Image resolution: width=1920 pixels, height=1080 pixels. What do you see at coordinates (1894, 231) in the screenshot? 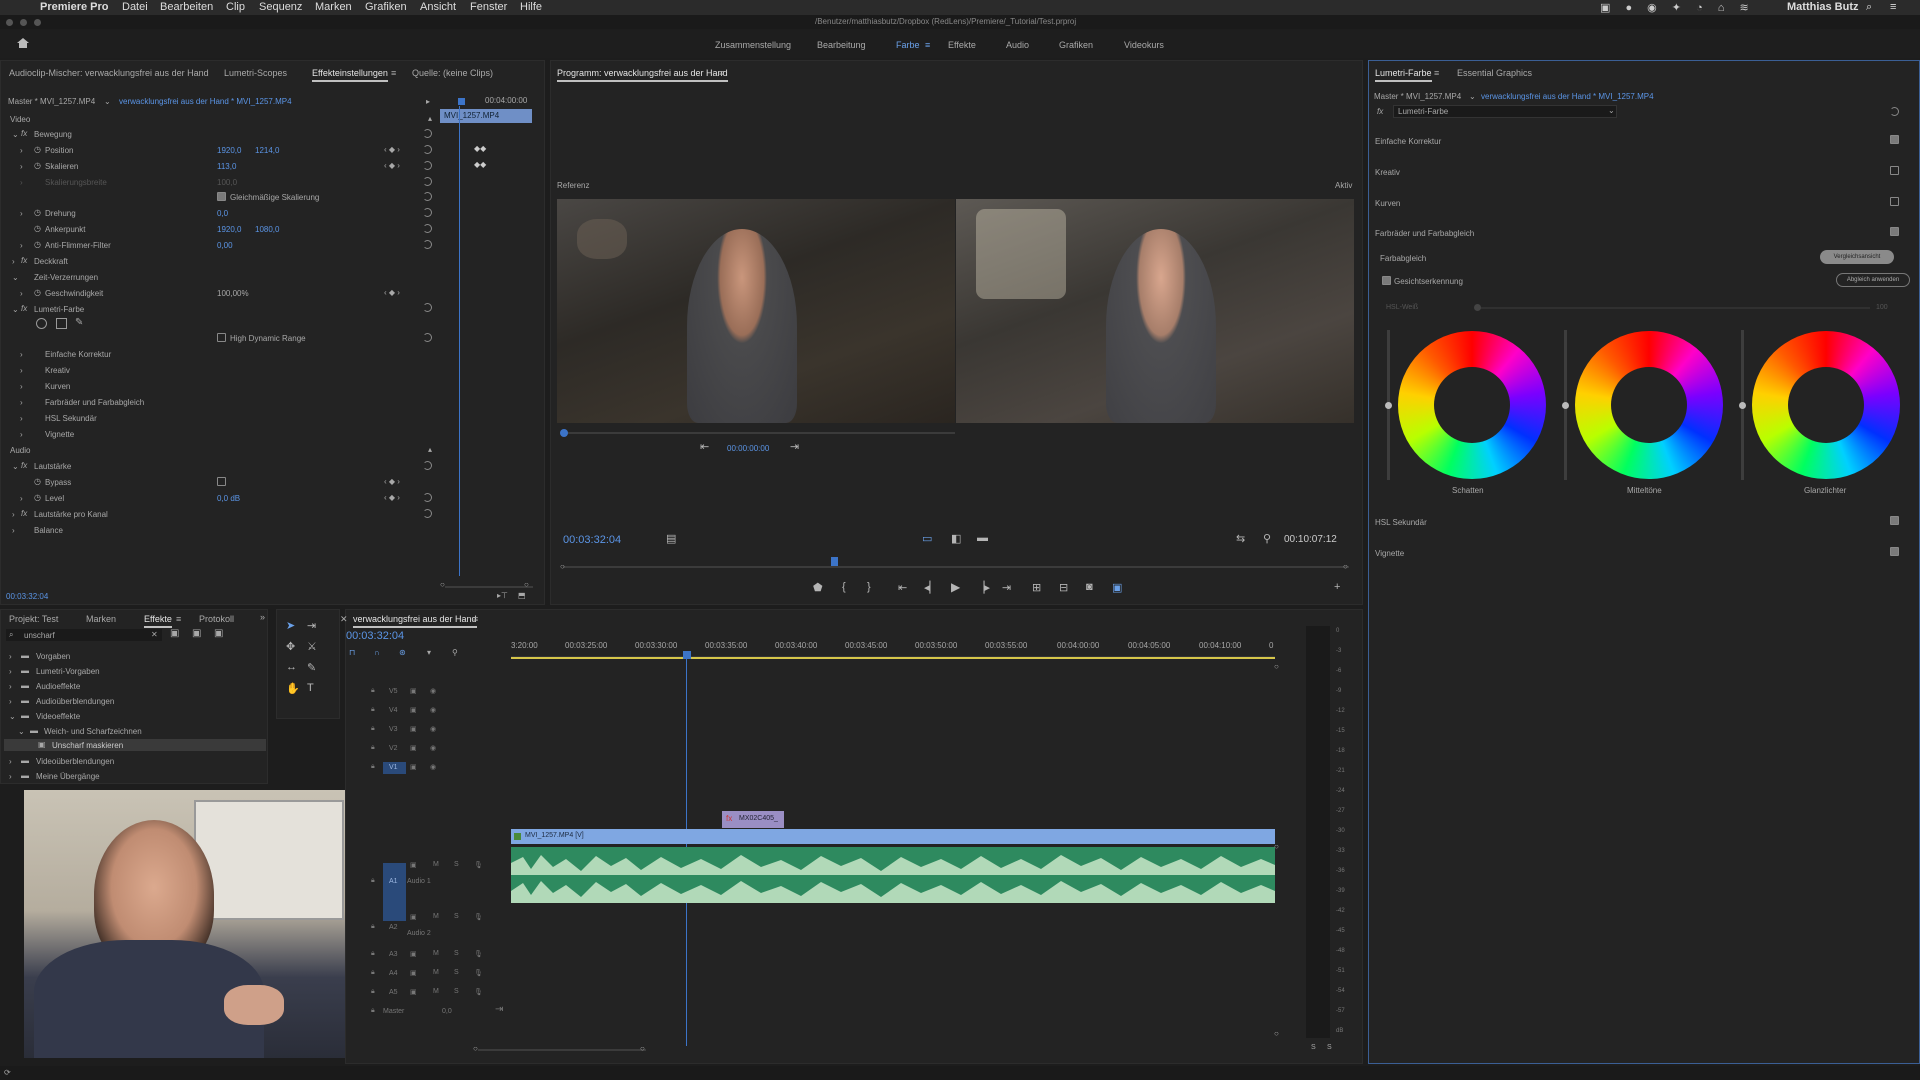
I see `farbraeder-checkbox` at bounding box center [1894, 231].